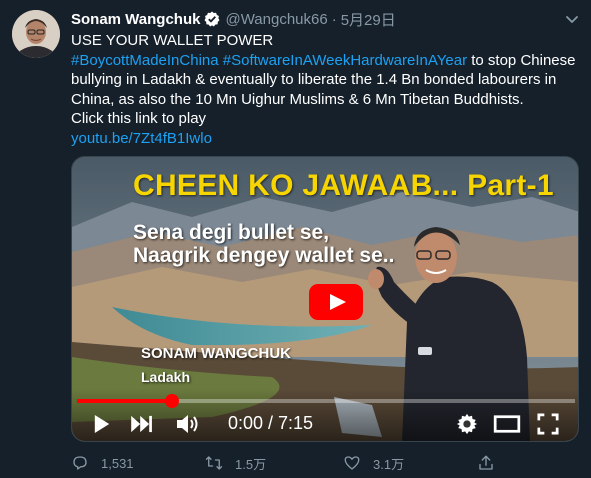 The height and width of the screenshot is (478, 591). I want to click on reply-button: 1,531, so click(102, 463).